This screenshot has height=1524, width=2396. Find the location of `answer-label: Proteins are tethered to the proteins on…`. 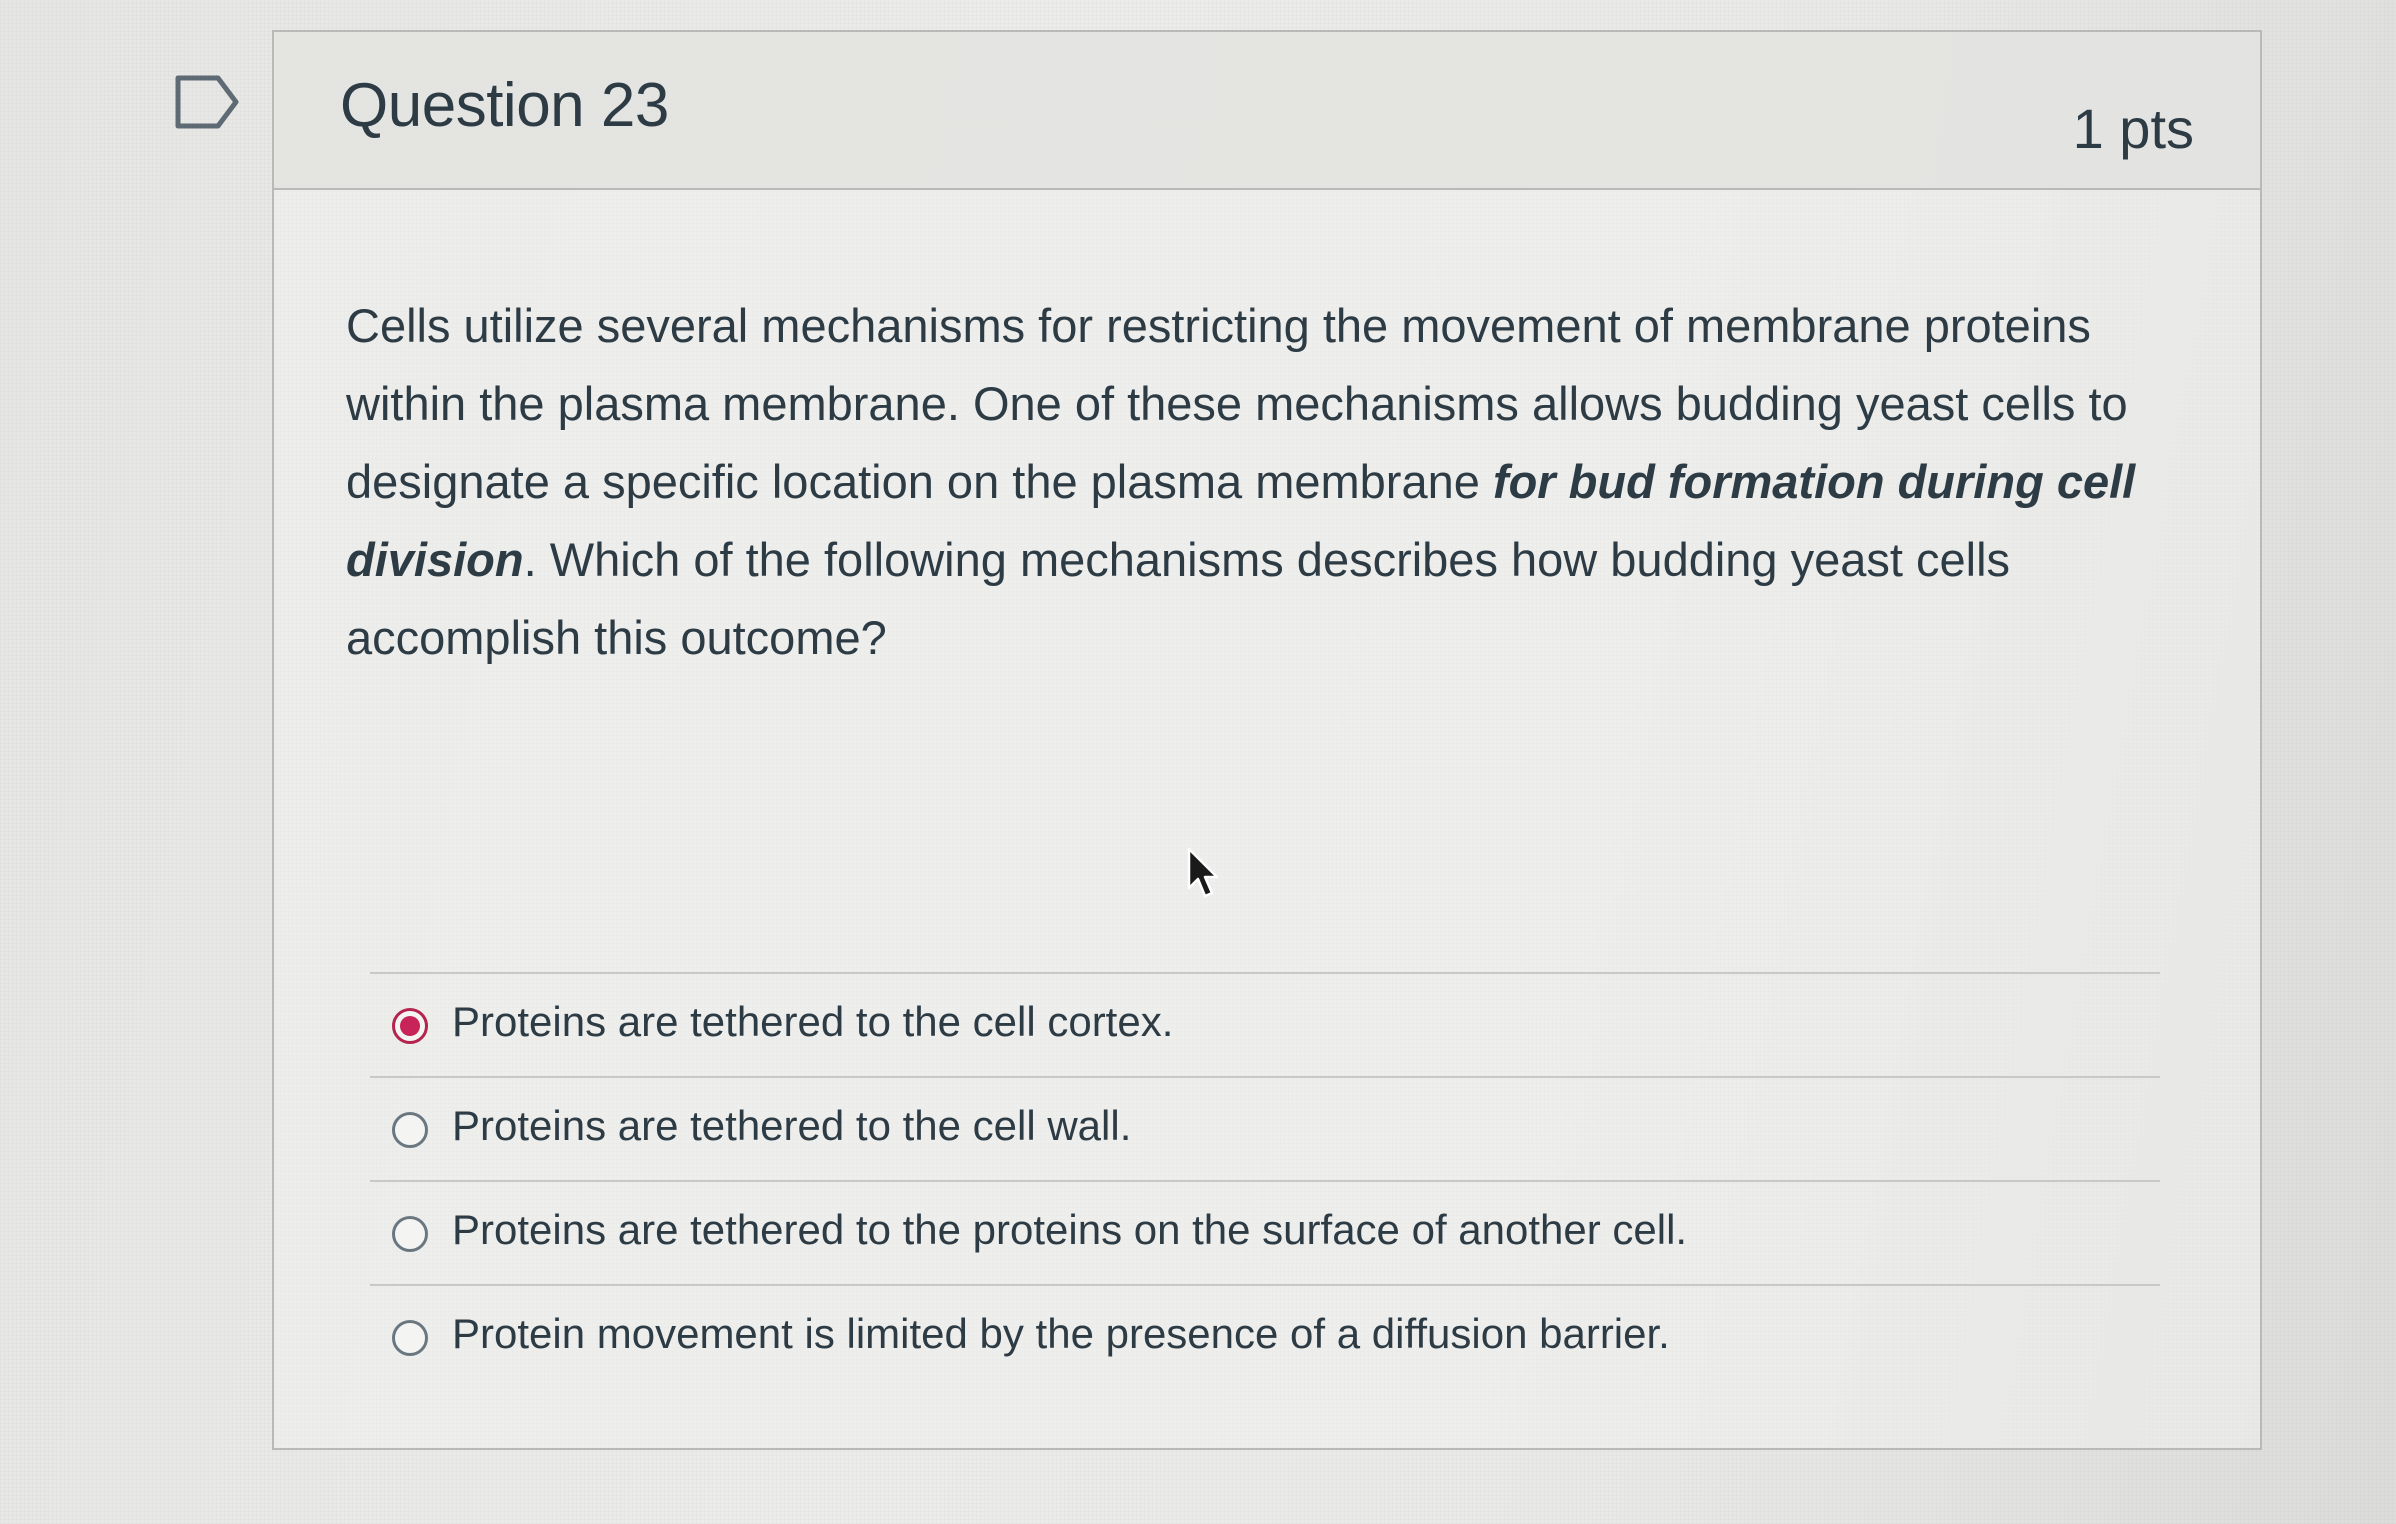

answer-label: Proteins are tethered to the proteins on… is located at coordinates (1069, 1230).